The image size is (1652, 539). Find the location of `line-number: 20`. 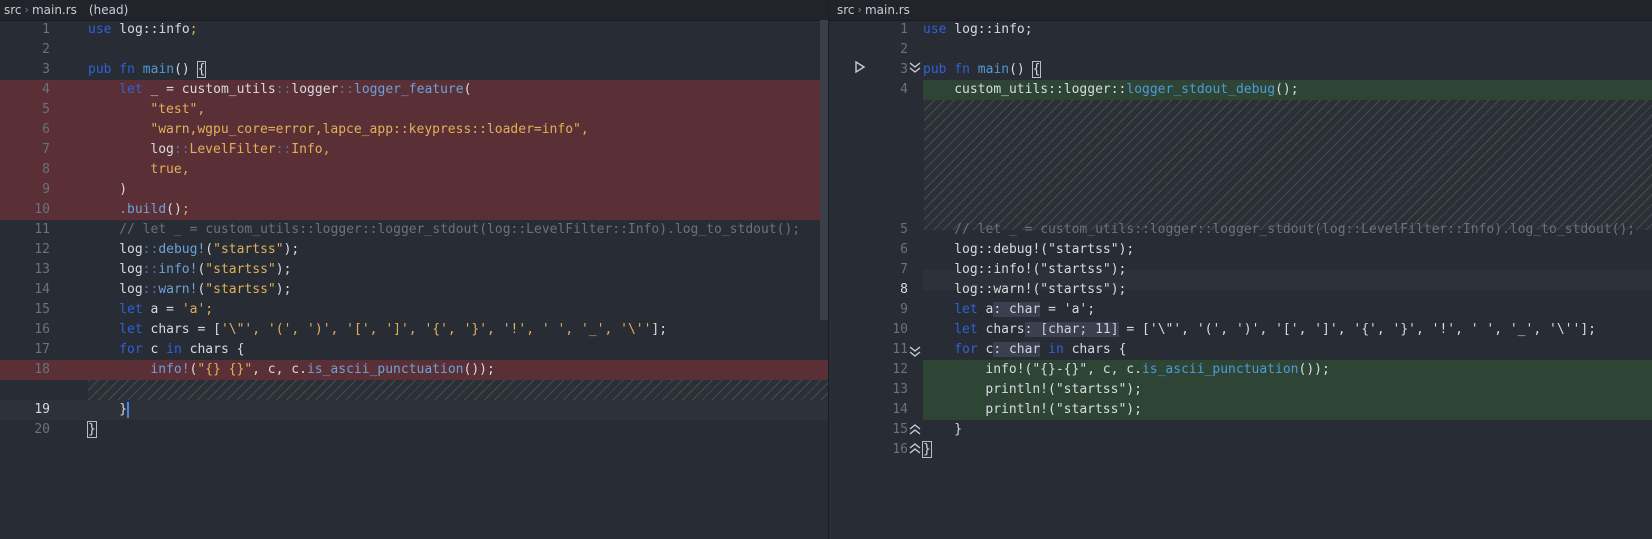

line-number: 20 is located at coordinates (42, 429).